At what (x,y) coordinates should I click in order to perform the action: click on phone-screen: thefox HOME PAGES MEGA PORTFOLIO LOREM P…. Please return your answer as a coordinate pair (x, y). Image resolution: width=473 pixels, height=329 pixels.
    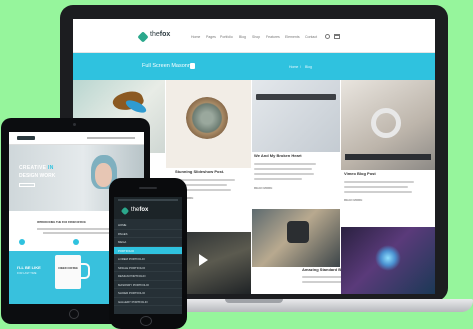
    Looking at the image, I should click on (148, 255).